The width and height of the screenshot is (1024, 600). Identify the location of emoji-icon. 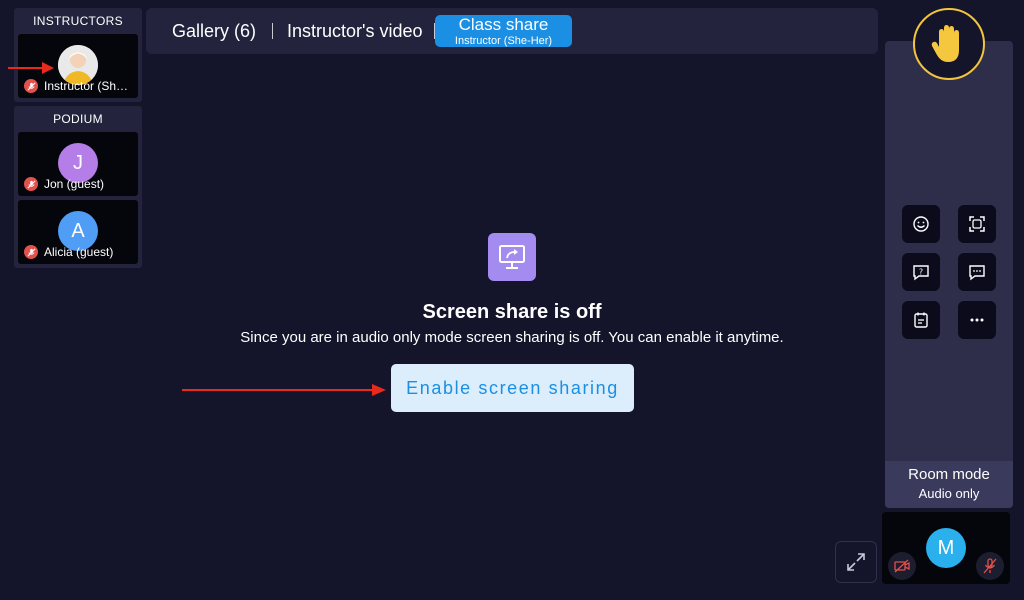
(921, 224).